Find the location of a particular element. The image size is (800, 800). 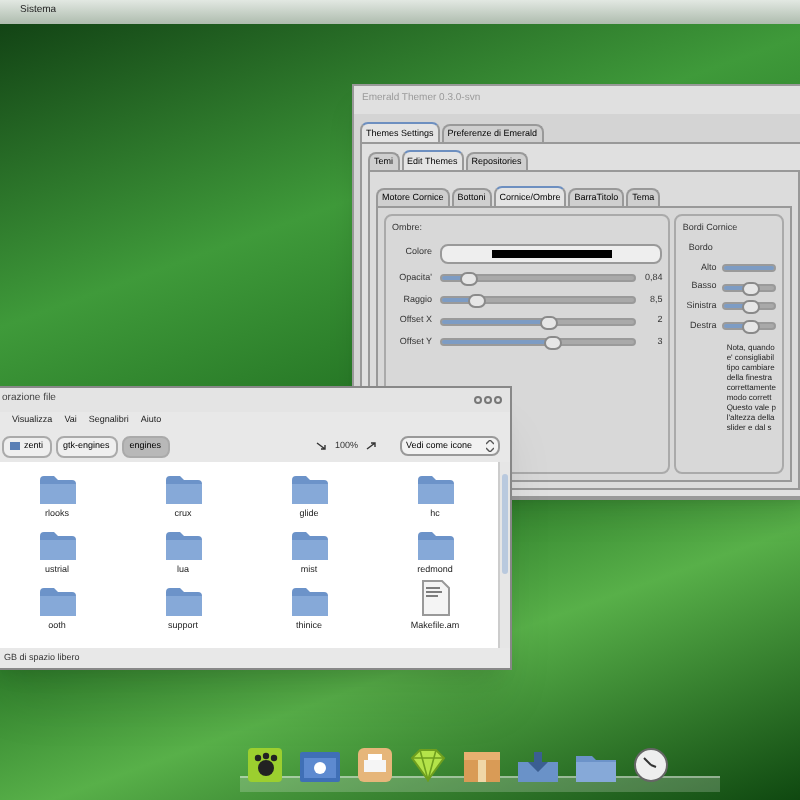

window-app-icon is located at coordinates (320, 767).